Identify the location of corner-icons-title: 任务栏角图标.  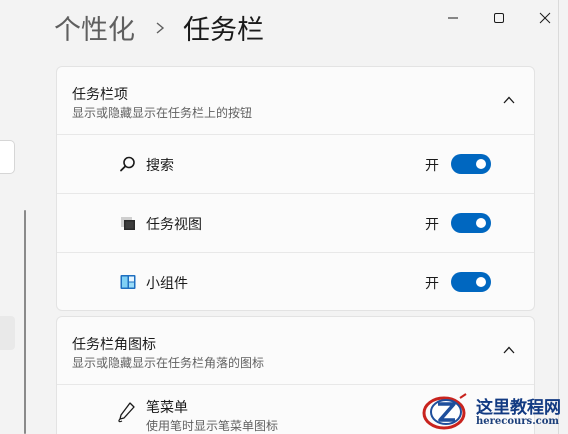
(114, 345).